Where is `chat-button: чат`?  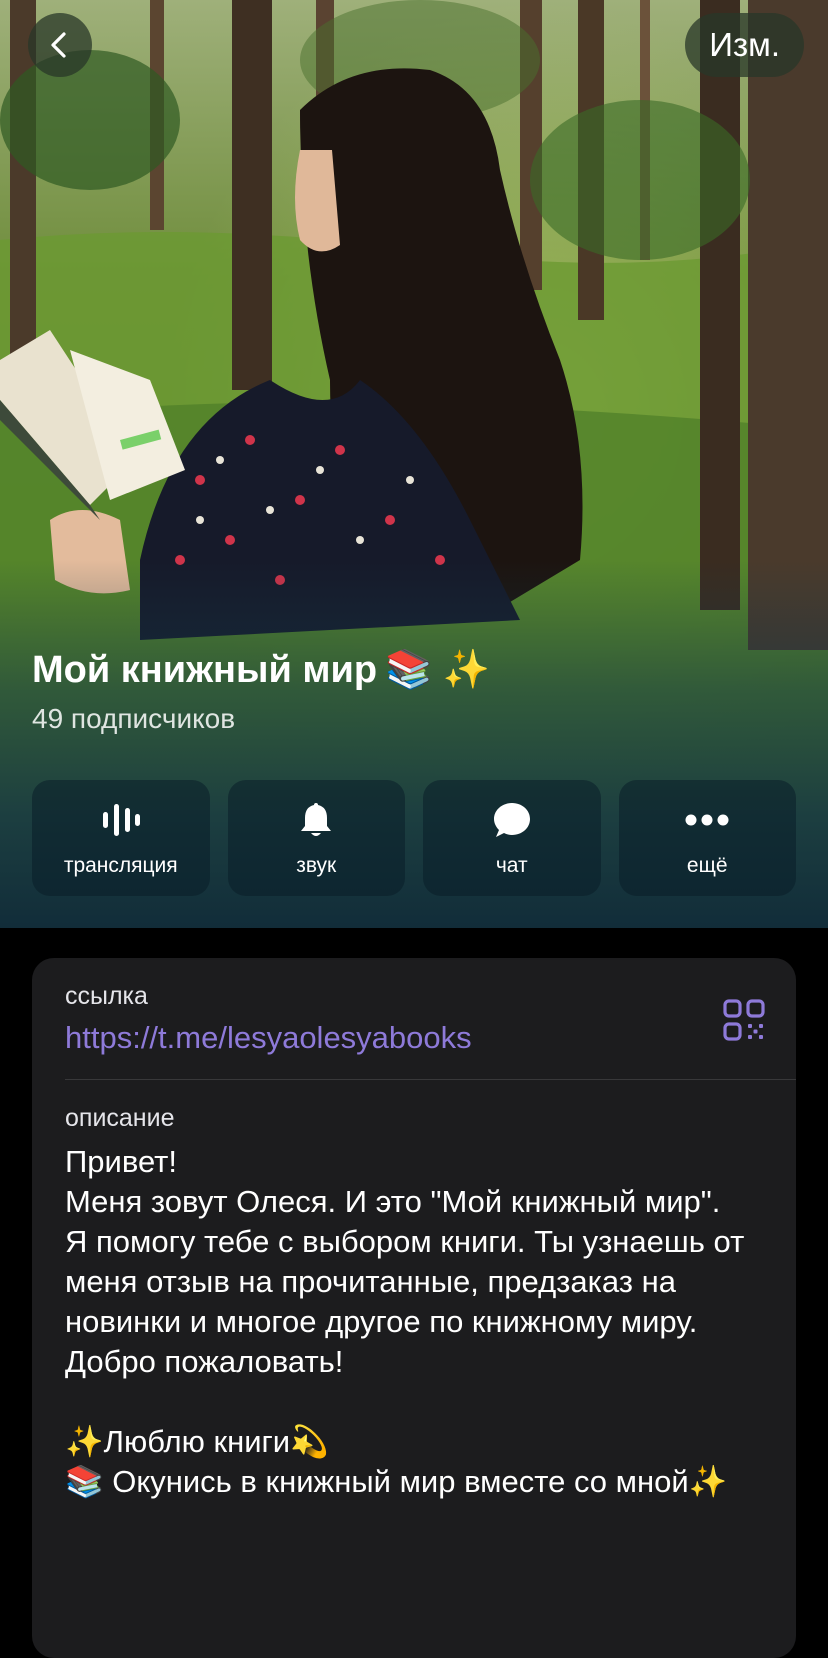
chat-button: чат is located at coordinates (512, 838).